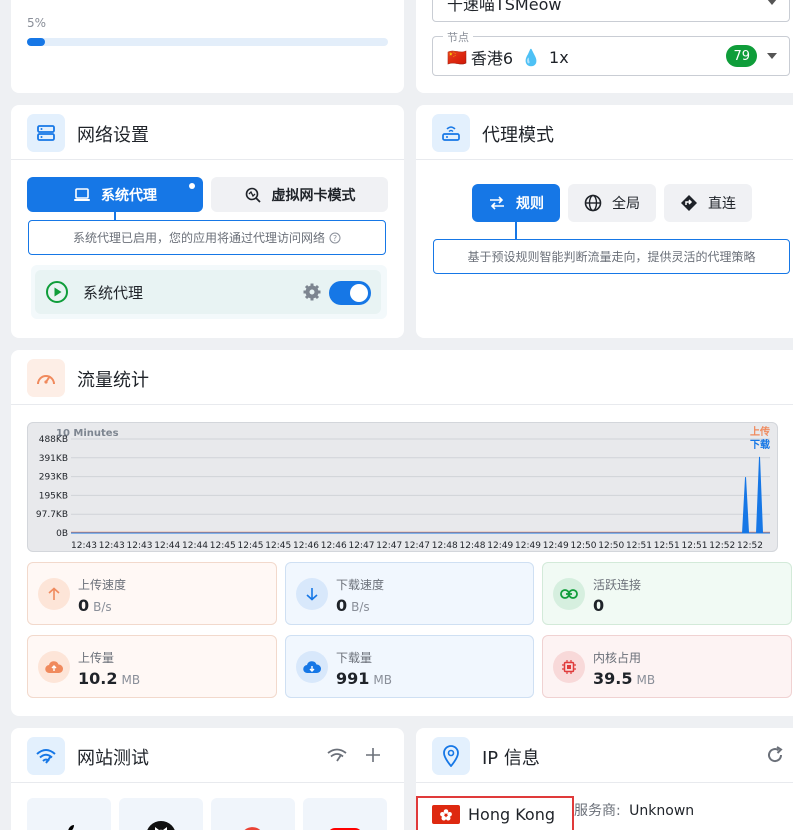  Describe the element at coordinates (198, 238) in the screenshot. I see `network-info-text: 系统代理已启用，您的应用将通过代理访问网络` at that location.